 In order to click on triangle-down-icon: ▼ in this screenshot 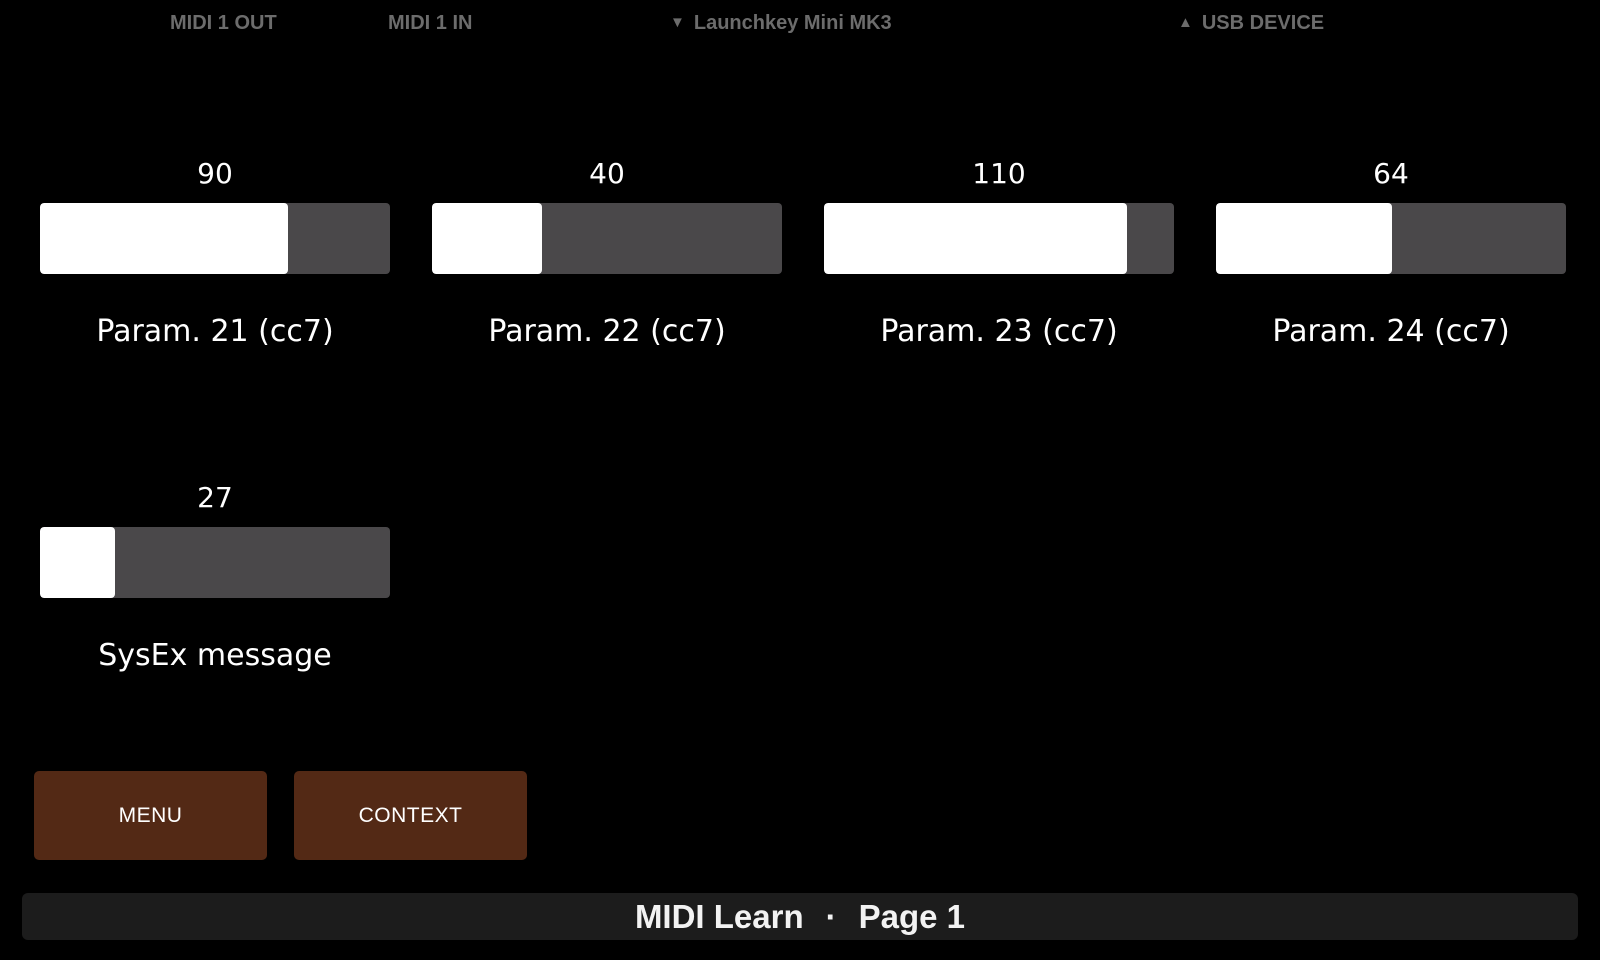, I will do `click(677, 22)`.